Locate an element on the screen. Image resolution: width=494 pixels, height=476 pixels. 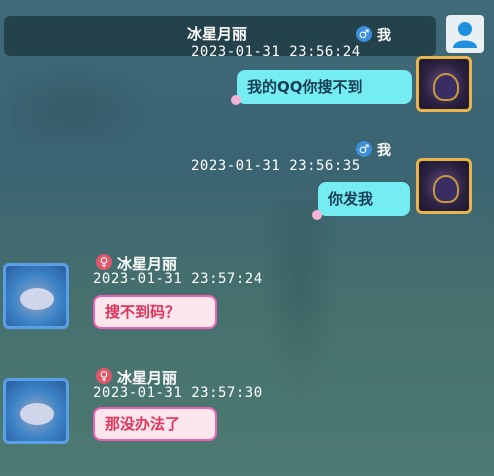
message-timestamp: 2023-01-31 23:57:30 is located at coordinates (178, 393).